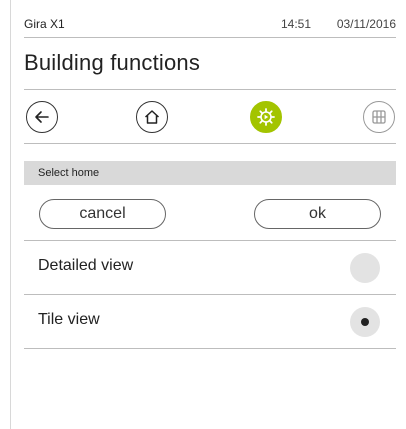  I want to click on option-row-detailed-view: Detailed view, so click(210, 268).